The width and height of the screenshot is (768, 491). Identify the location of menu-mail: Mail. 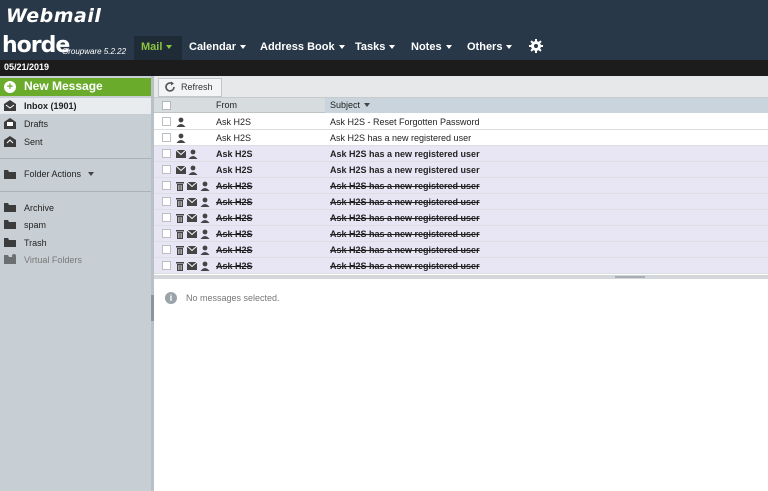
(158, 48).